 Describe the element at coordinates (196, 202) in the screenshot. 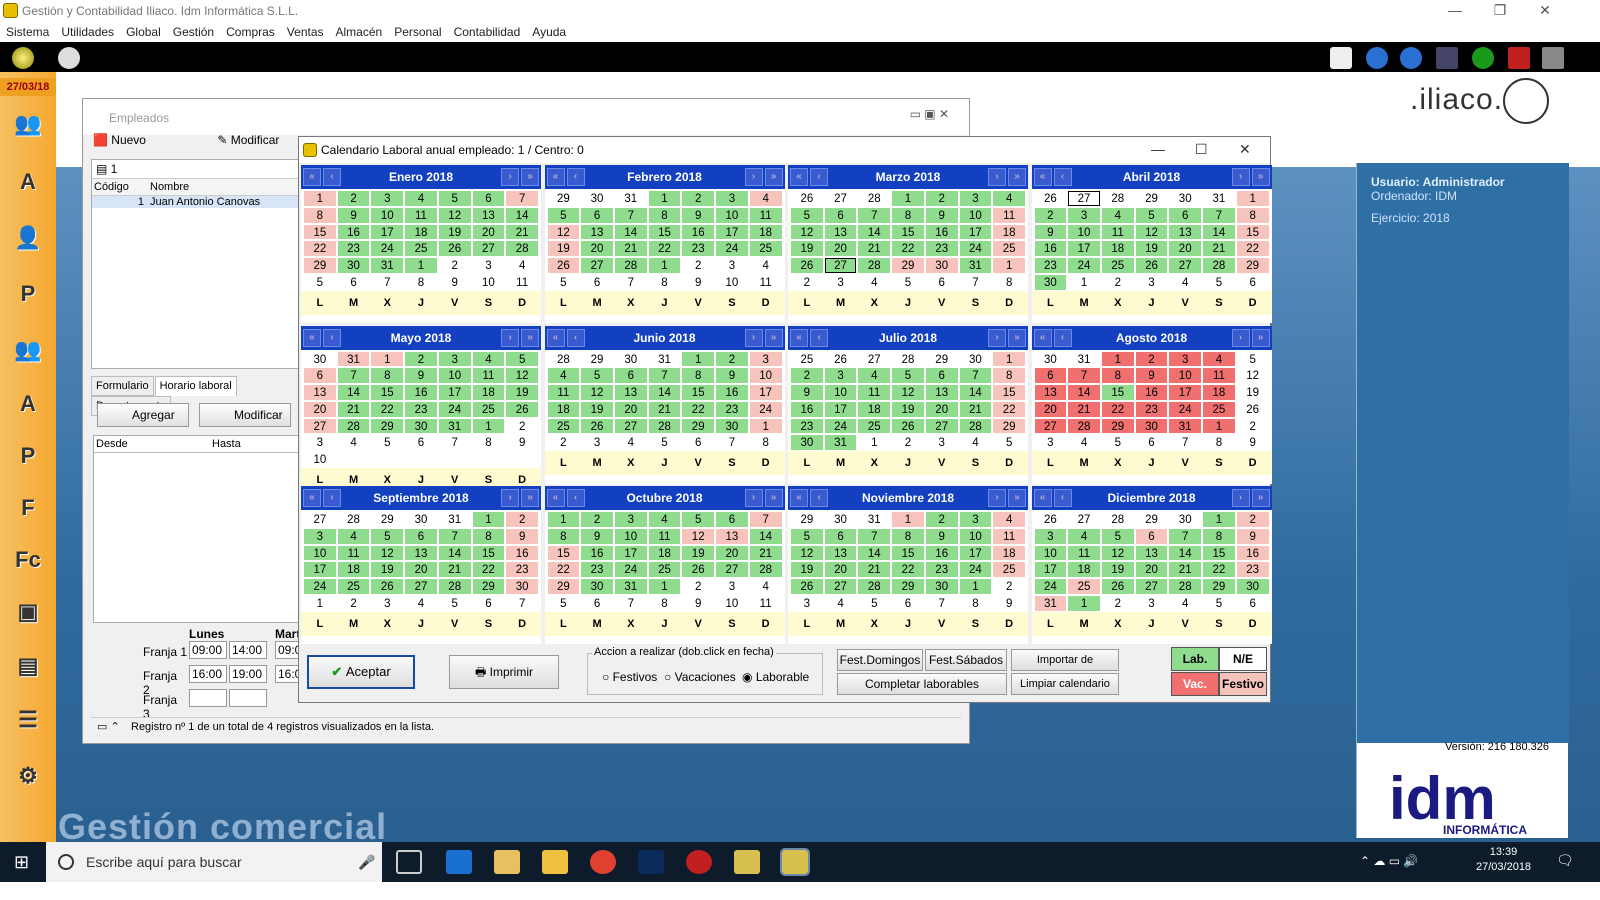

I see `table-row: 1 Juan Antonio Canovas` at that location.